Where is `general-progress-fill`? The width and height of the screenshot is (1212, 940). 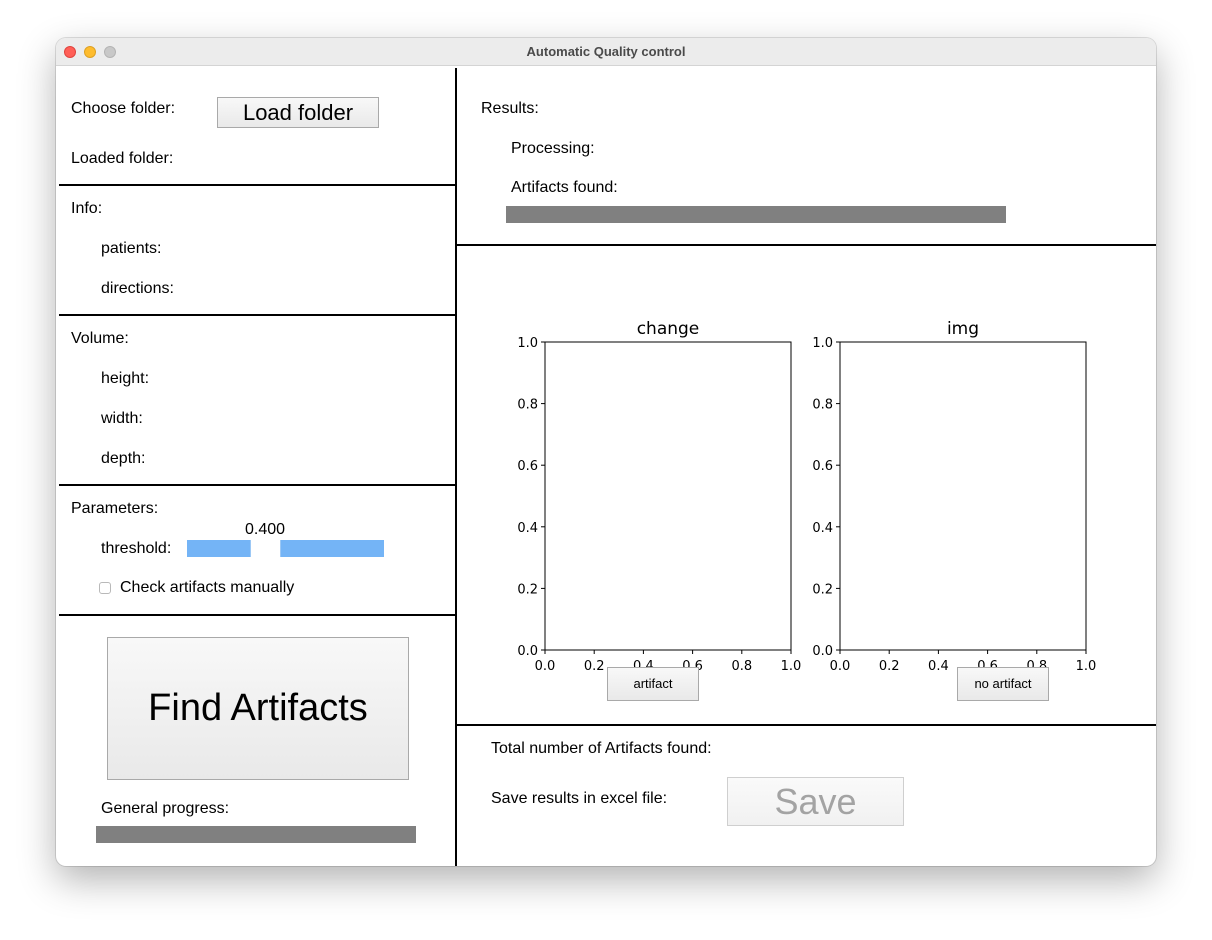
general-progress-fill is located at coordinates (256, 834).